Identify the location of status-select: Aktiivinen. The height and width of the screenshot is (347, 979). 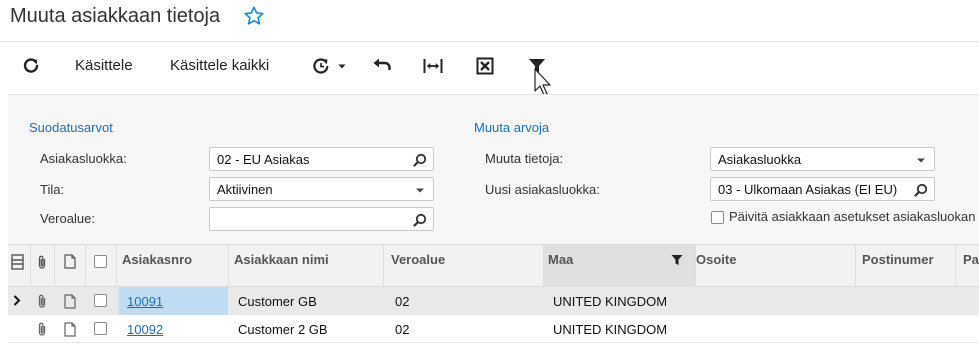
(321, 189).